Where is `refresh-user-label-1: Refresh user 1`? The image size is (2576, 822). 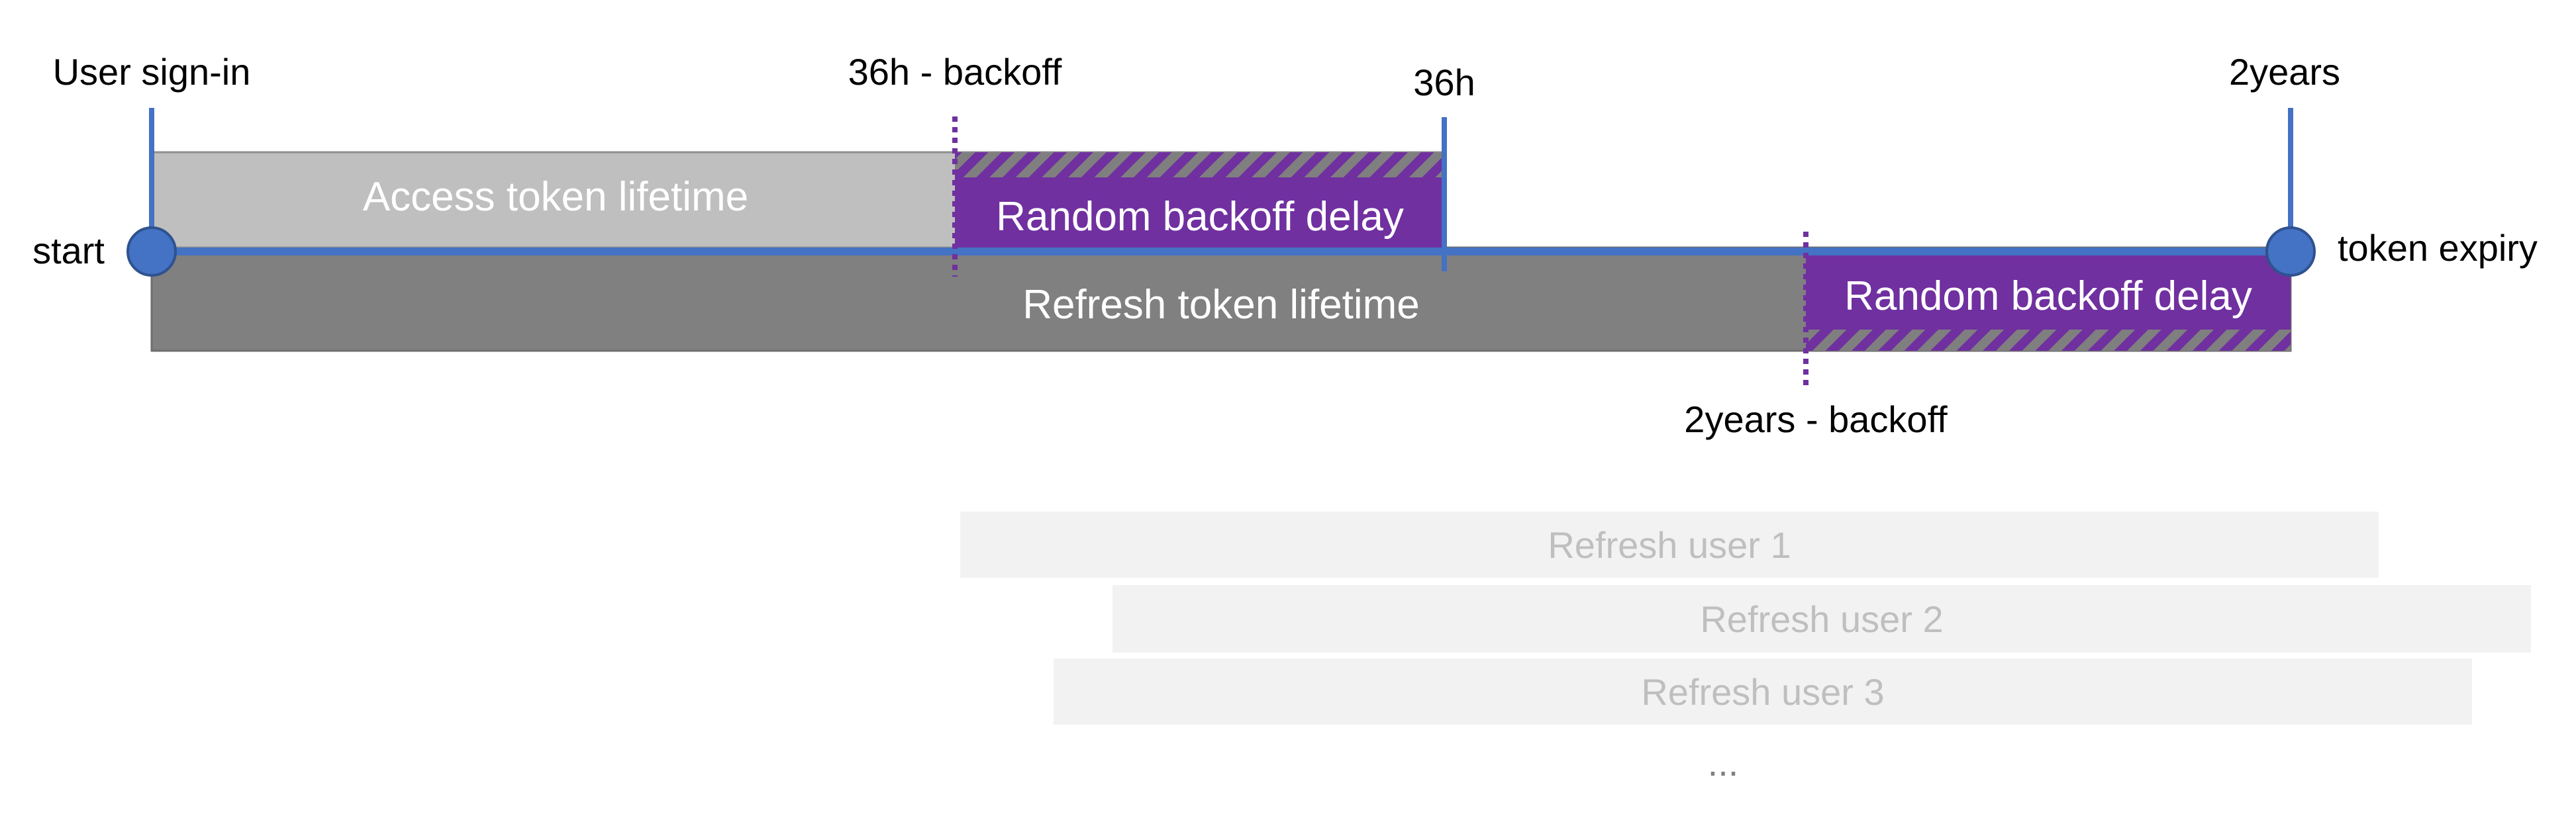
refresh-user-label-1: Refresh user 1 is located at coordinates (1669, 545).